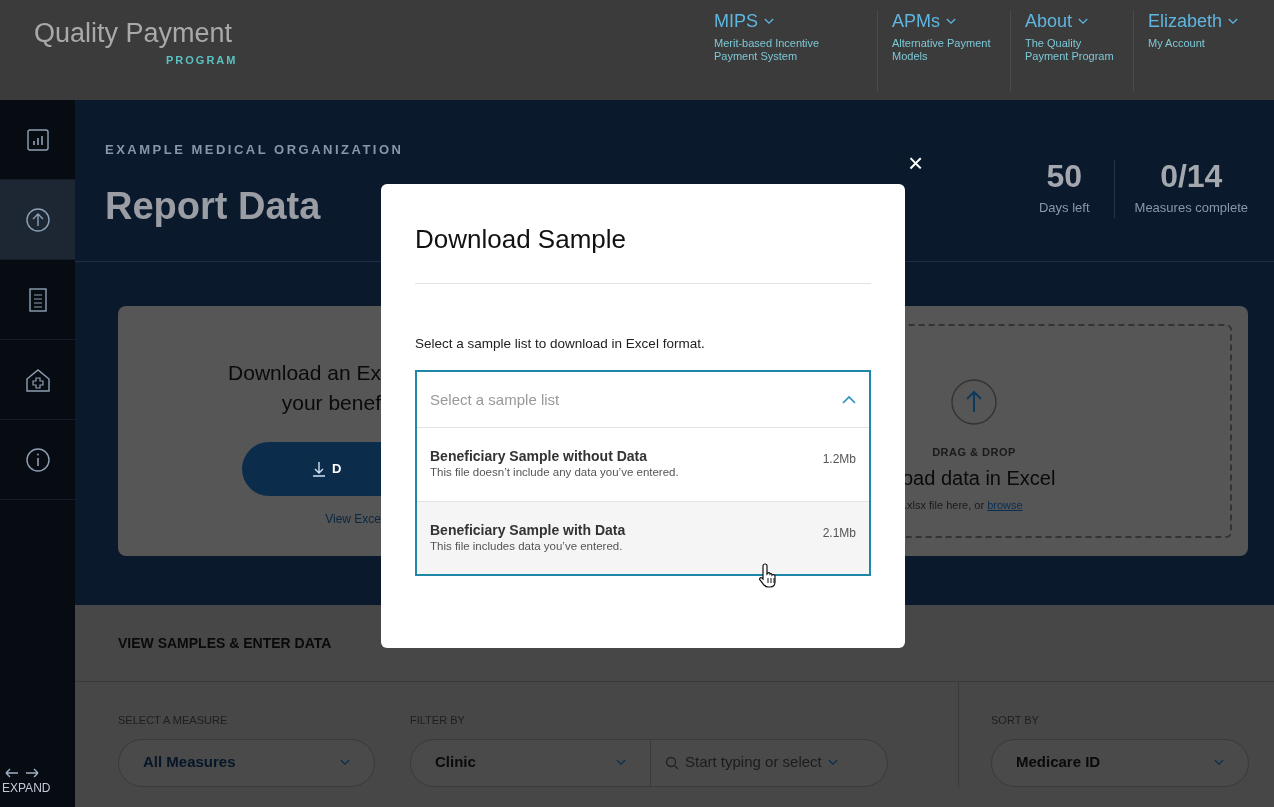 The image size is (1274, 807). Describe the element at coordinates (1191, 176) in the screenshot. I see `stat-value: 0/14` at that location.